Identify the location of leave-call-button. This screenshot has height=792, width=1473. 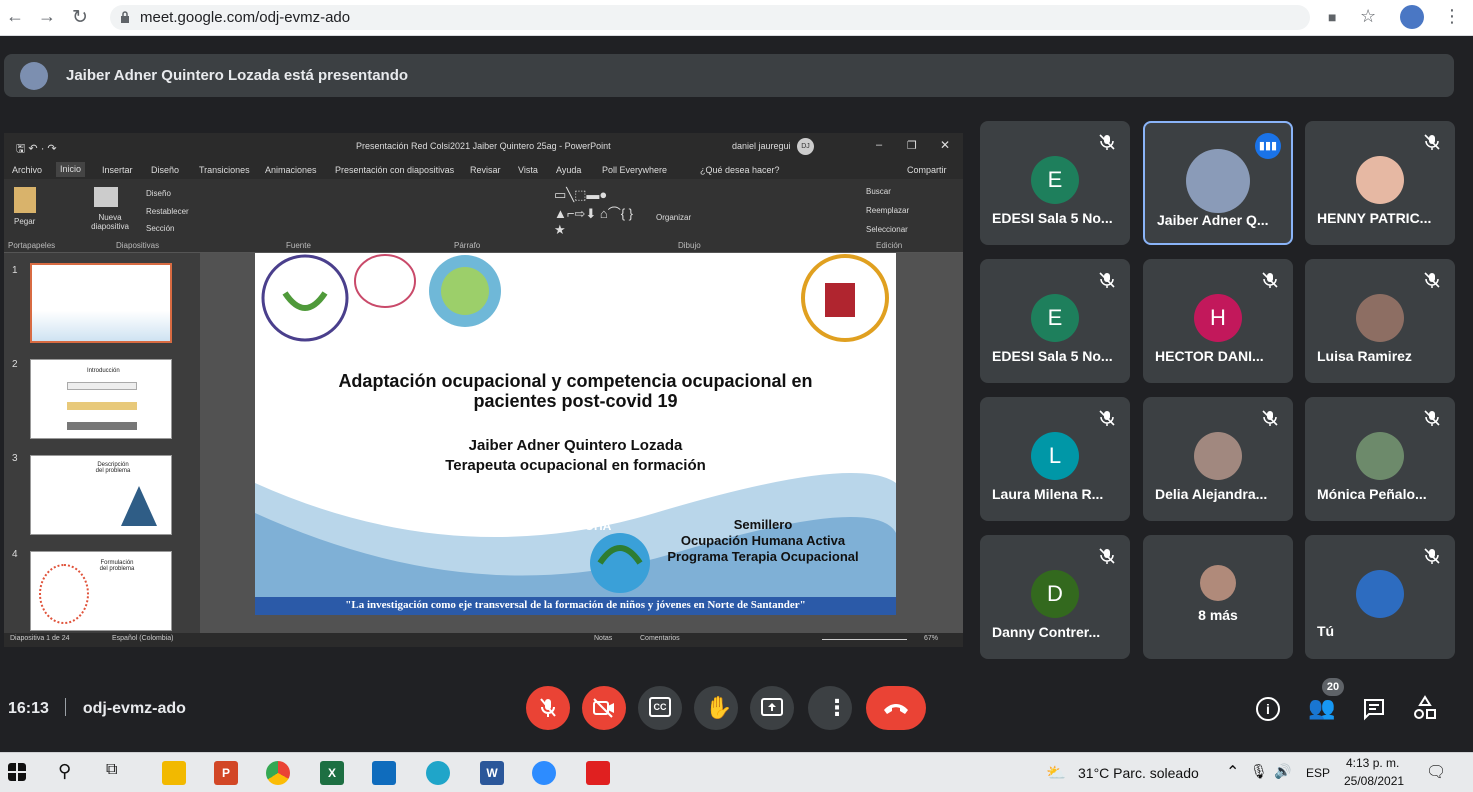
(896, 708).